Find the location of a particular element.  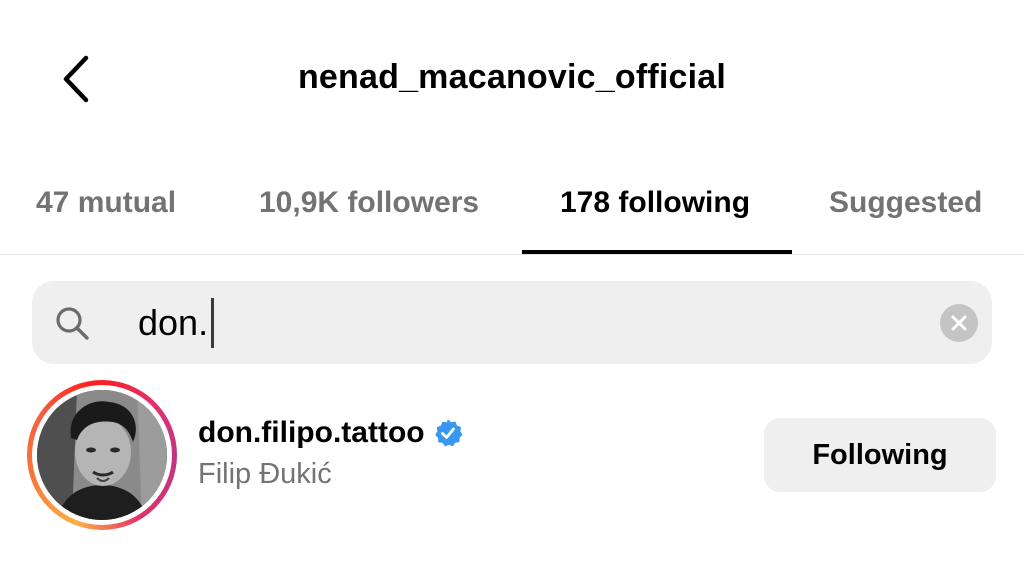

clear-search-button is located at coordinates (959, 323).